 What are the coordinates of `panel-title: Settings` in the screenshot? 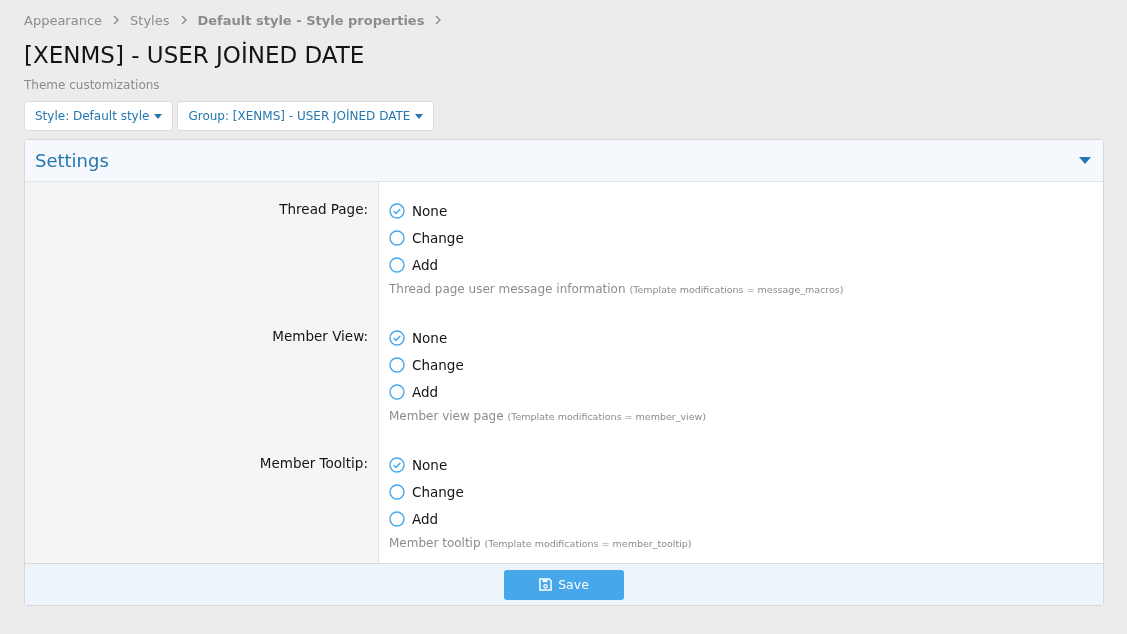 It's located at (72, 160).